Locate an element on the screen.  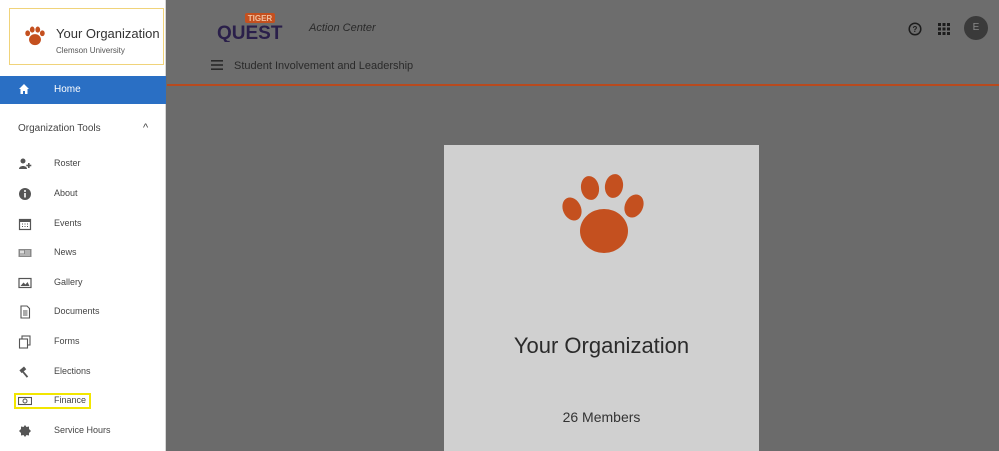
badge-icon is located at coordinates (25, 431).